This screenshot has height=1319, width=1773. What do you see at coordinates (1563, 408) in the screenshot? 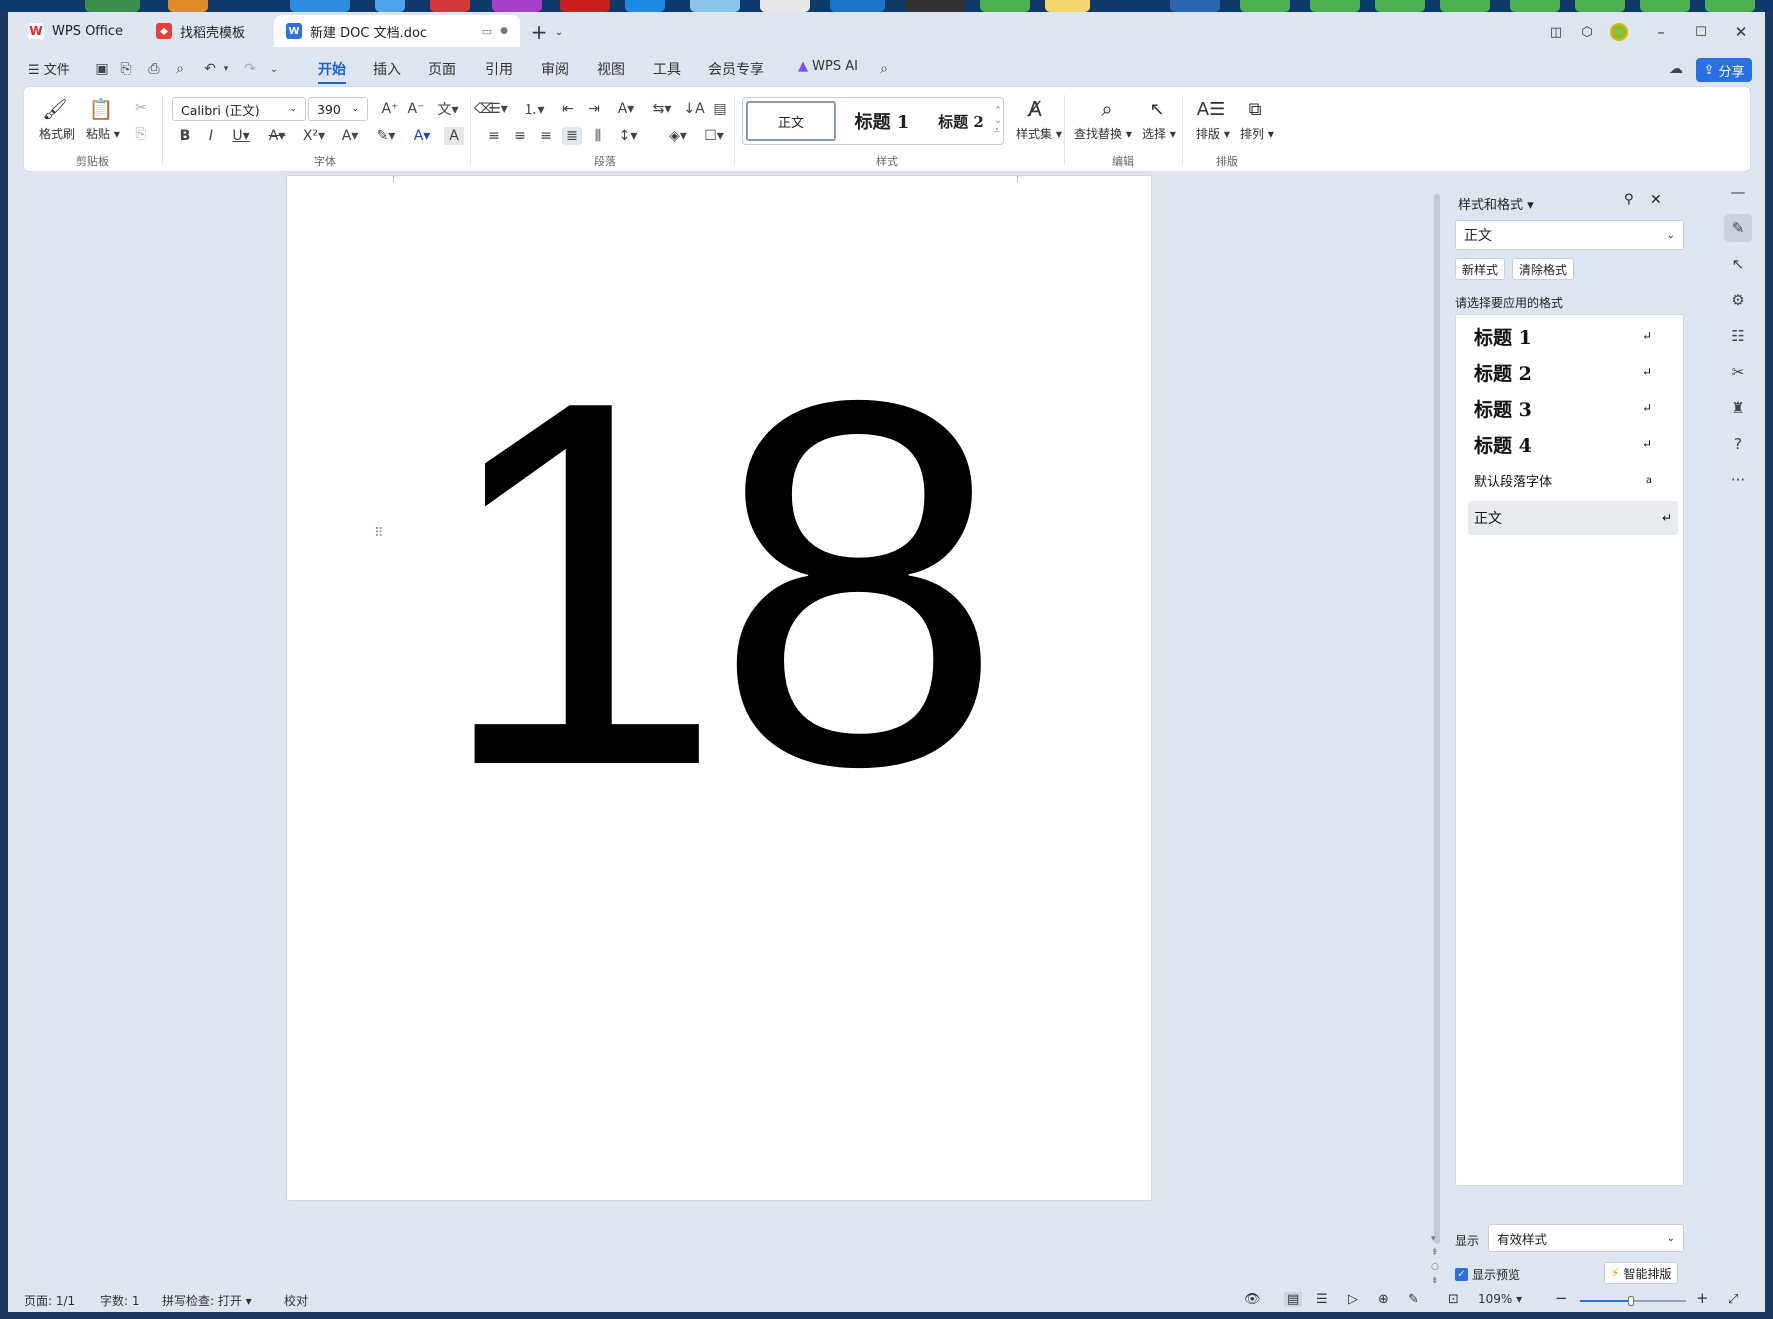
I see `style-heading-3-item: 标题 3 ↵` at bounding box center [1563, 408].